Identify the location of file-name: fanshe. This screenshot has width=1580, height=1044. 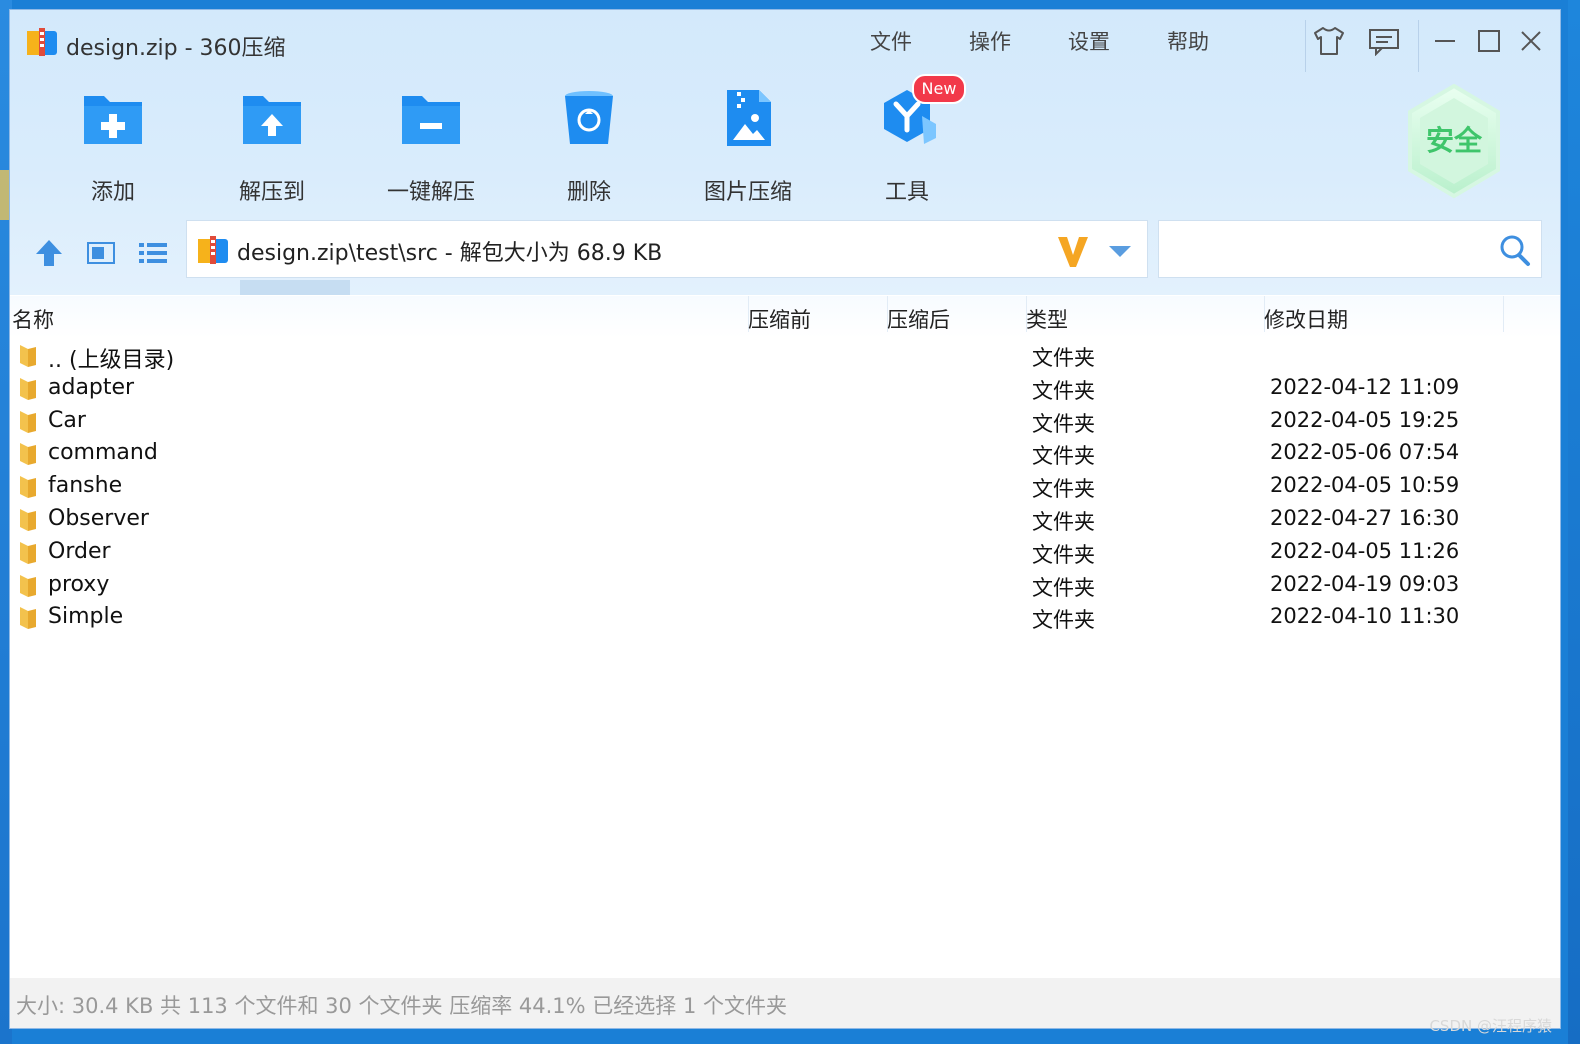
(85, 486).